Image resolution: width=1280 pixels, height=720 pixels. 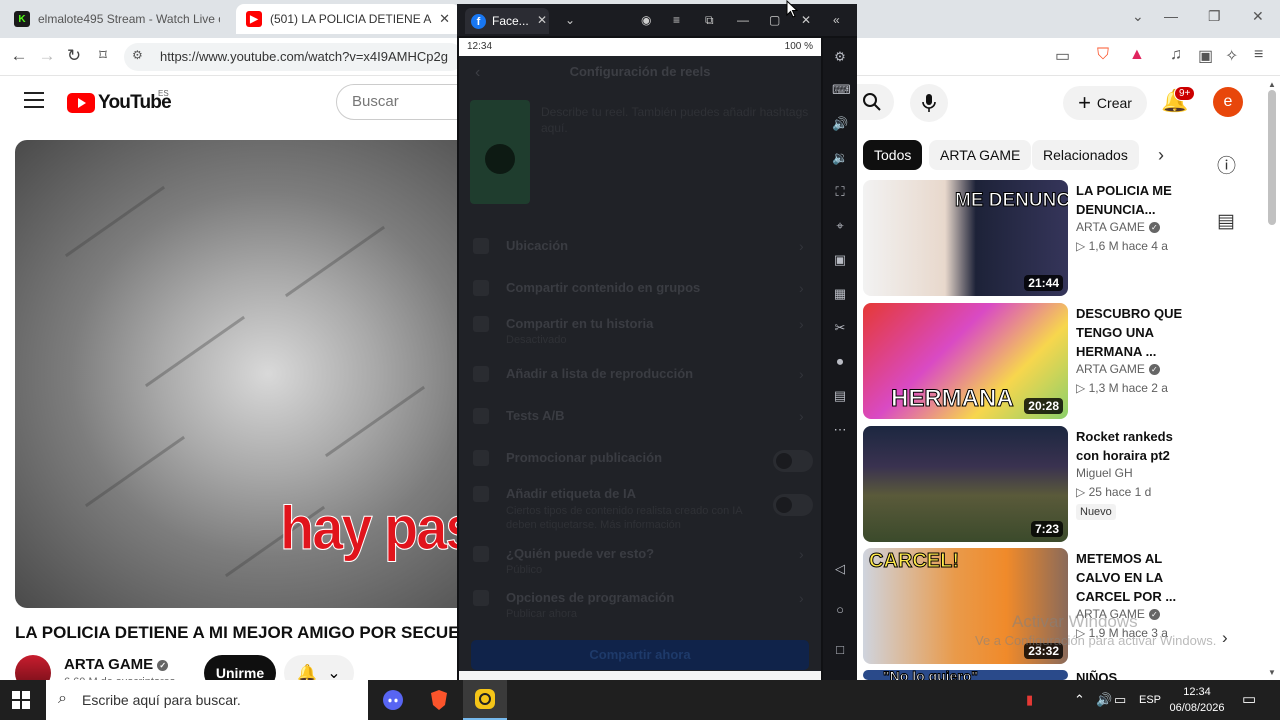 I want to click on microphone-icon, so click(x=929, y=103).